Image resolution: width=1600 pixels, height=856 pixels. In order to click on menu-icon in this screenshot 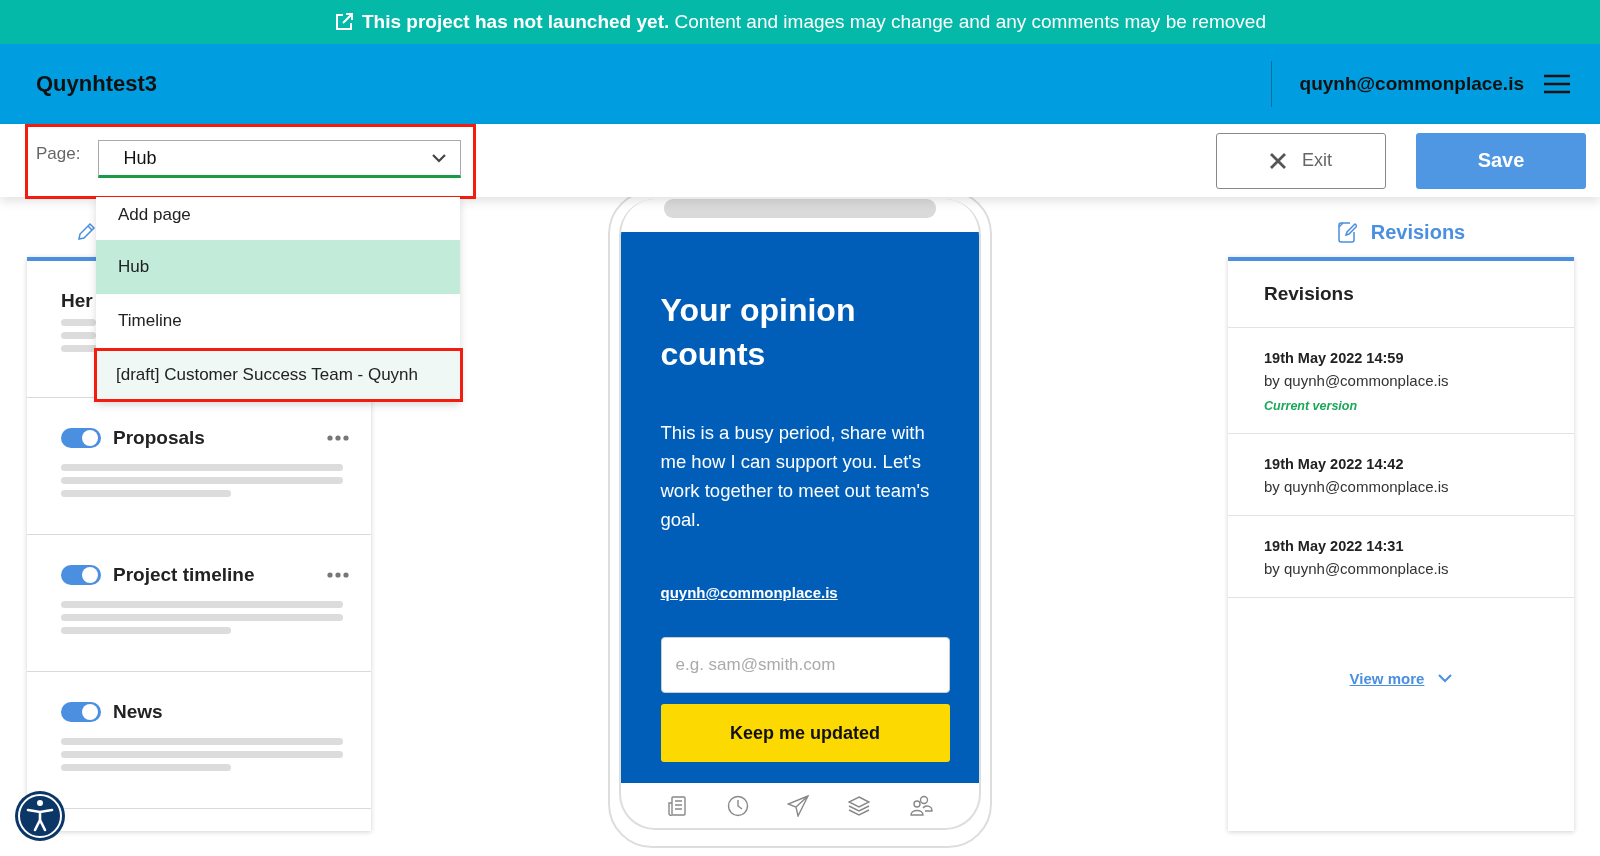, I will do `click(1557, 84)`.